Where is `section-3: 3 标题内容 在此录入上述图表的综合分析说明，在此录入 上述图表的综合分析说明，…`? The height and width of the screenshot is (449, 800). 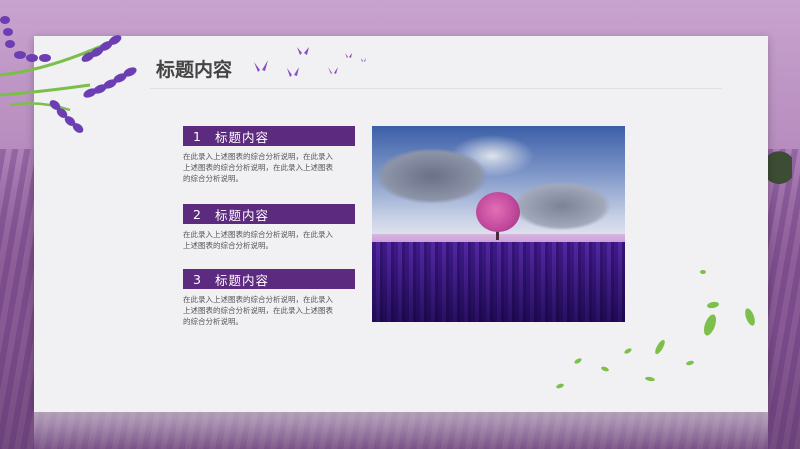 section-3: 3 标题内容 在此录入上述图表的综合分析说明，在此录入 上述图表的综合分析说明，… is located at coordinates (269, 298).